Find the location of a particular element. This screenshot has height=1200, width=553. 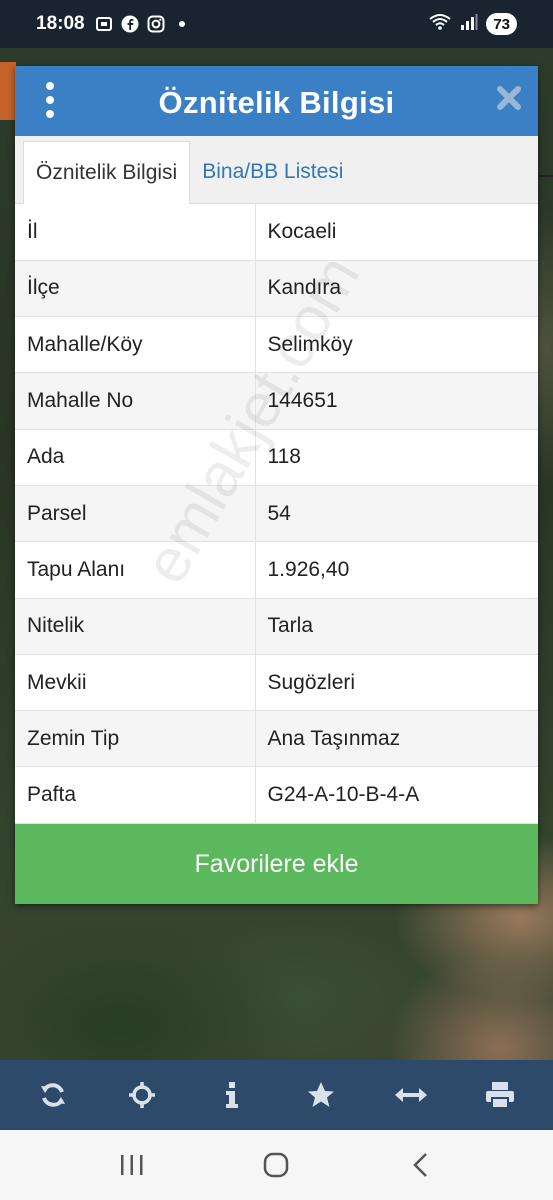

table-row: Parsel 54 is located at coordinates (276, 514).